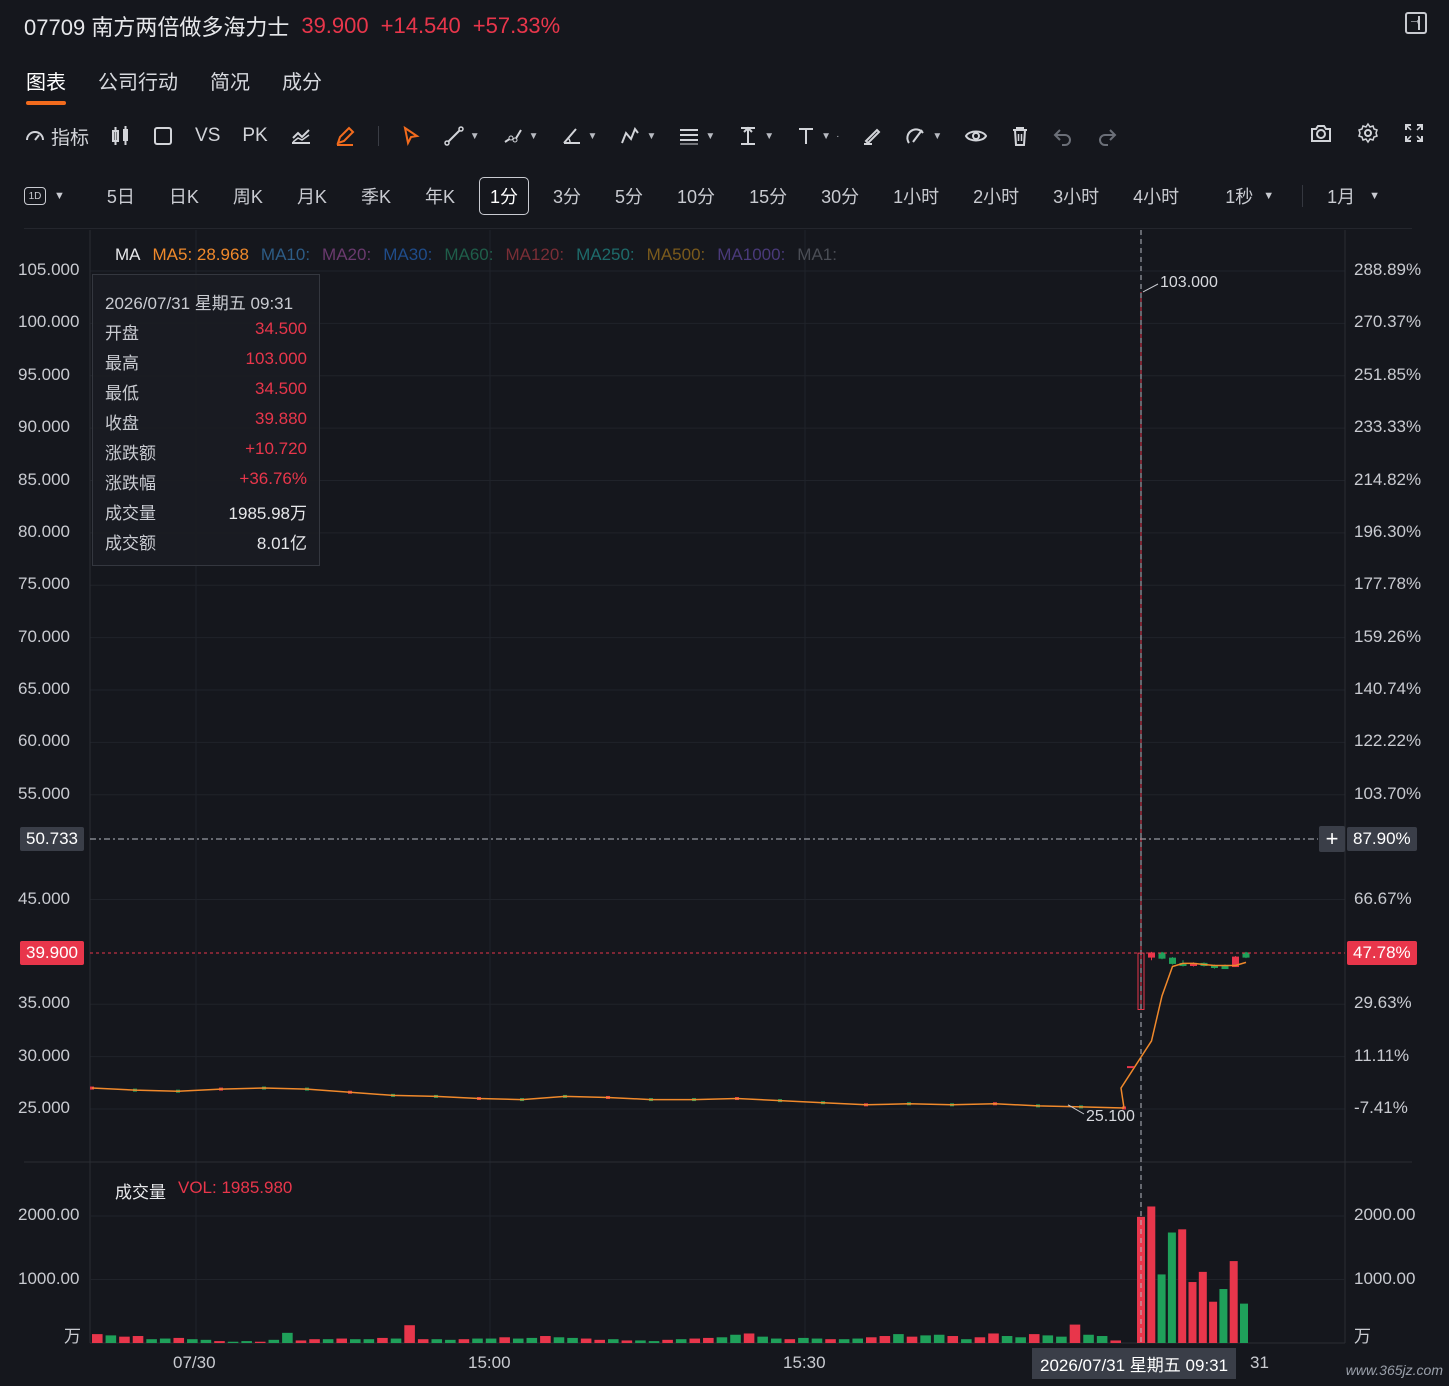  I want to click on y-tick-pct-label: 159.26%, so click(1388, 636).